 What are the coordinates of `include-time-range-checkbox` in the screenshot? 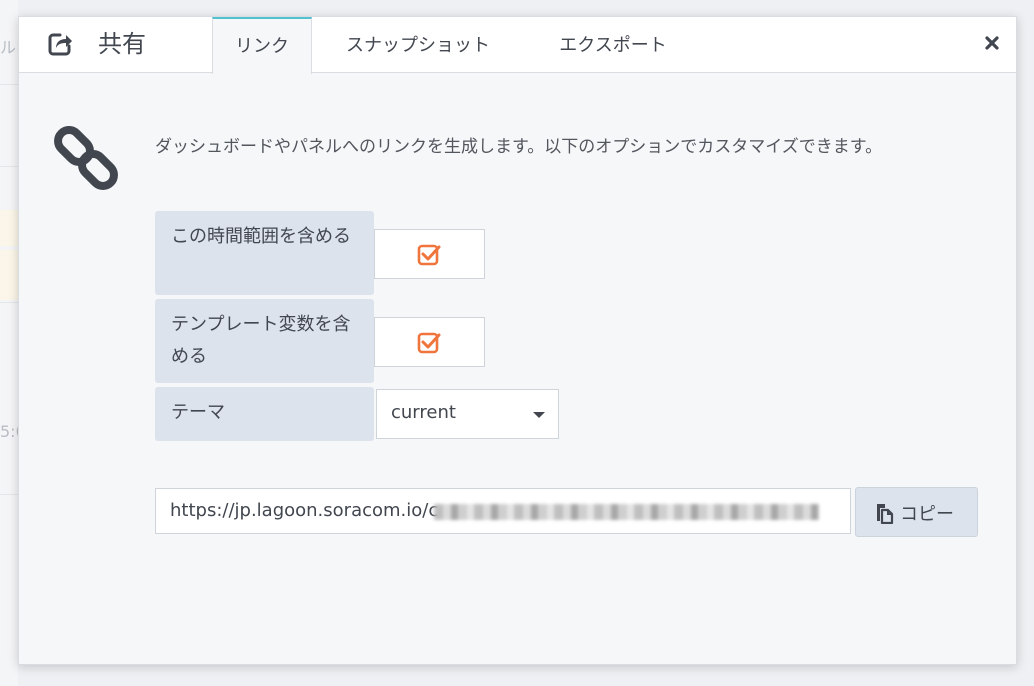 It's located at (429, 255).